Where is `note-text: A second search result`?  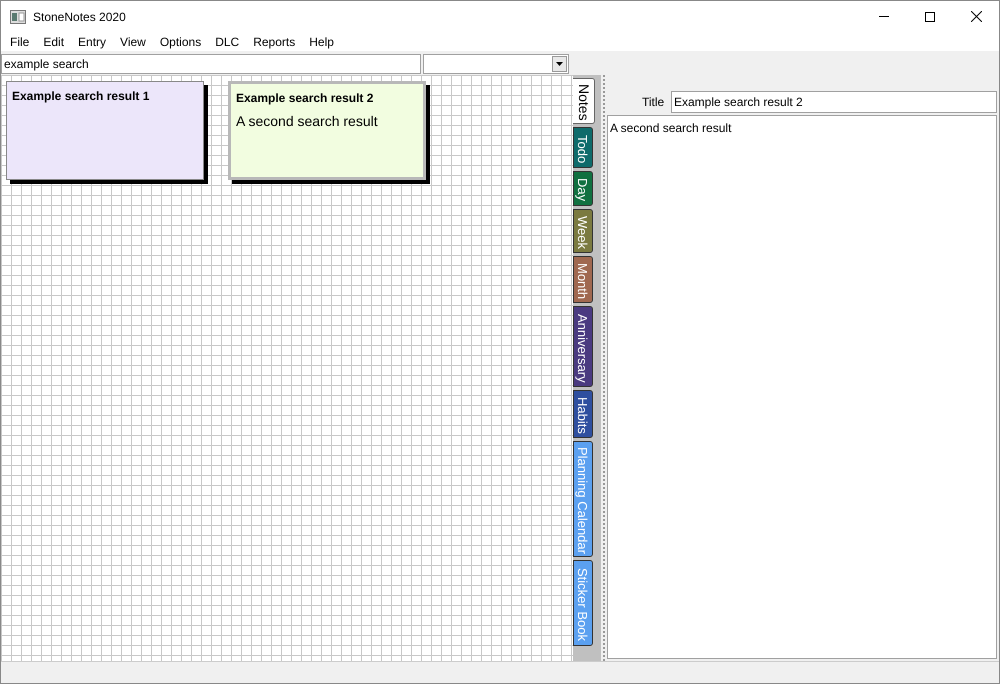 note-text: A second search result is located at coordinates (307, 121).